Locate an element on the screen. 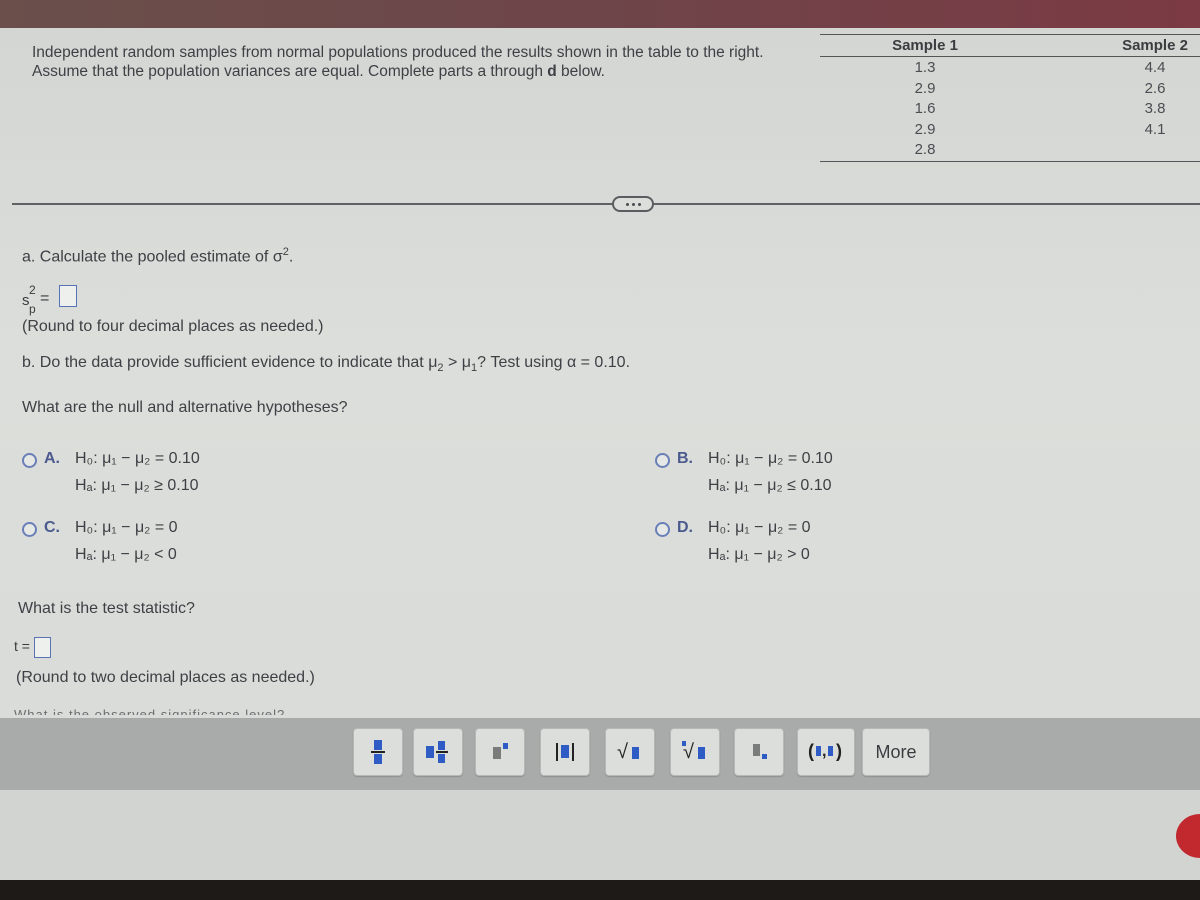  absolute-value-button is located at coordinates (565, 752).